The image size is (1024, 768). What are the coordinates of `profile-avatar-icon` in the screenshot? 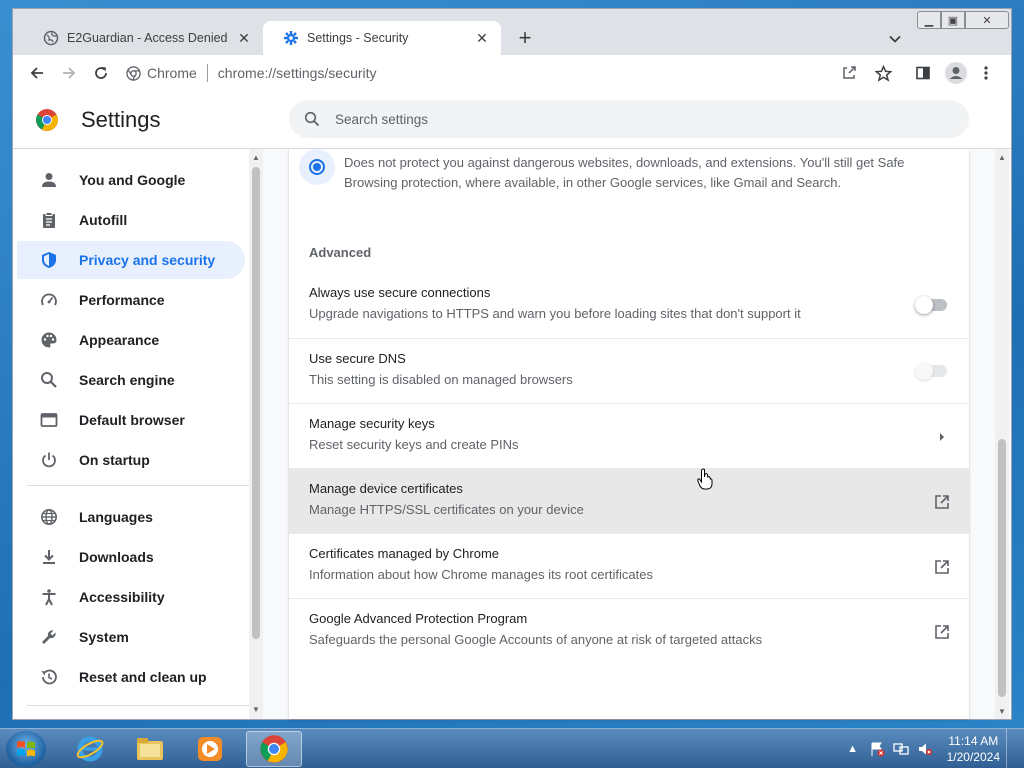 It's located at (956, 73).